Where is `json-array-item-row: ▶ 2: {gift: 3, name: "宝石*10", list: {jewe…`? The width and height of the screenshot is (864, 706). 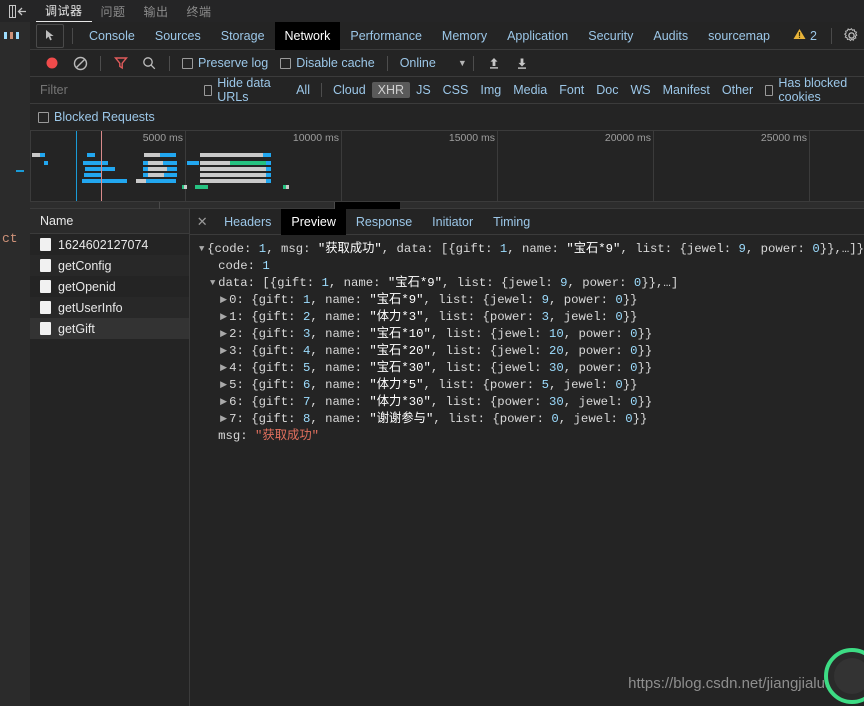 json-array-item-row: ▶ 2: {gift: 3, name: "宝石*10", list: {jewe… is located at coordinates (530, 334).